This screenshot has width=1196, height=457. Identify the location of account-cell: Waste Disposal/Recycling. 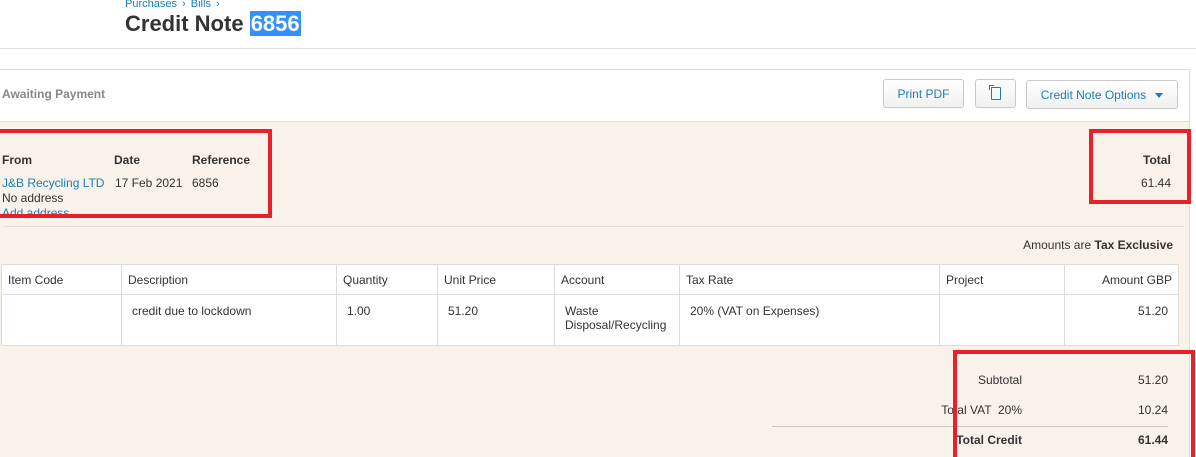
(617, 320).